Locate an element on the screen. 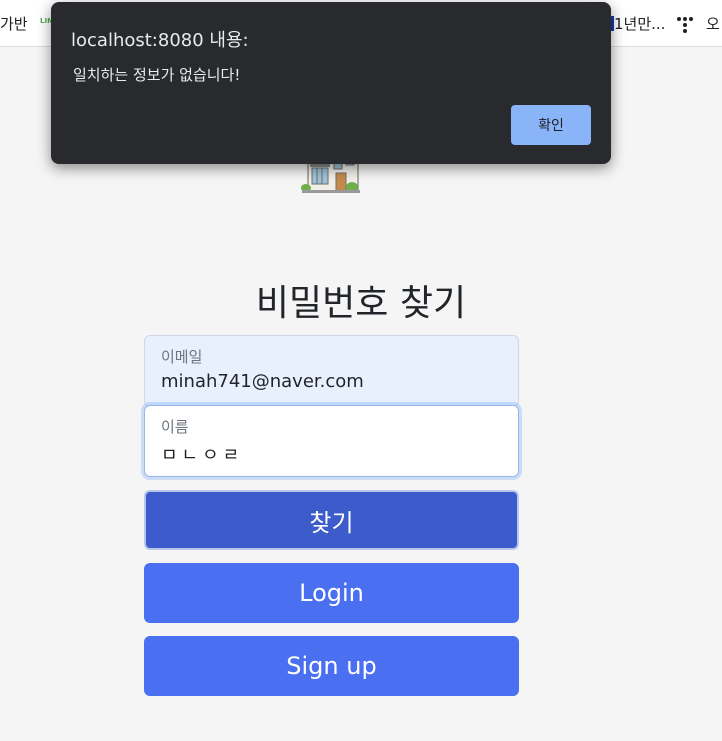 This screenshot has width=722, height=741. dialog-title: localhost:8080 내용: is located at coordinates (160, 40).